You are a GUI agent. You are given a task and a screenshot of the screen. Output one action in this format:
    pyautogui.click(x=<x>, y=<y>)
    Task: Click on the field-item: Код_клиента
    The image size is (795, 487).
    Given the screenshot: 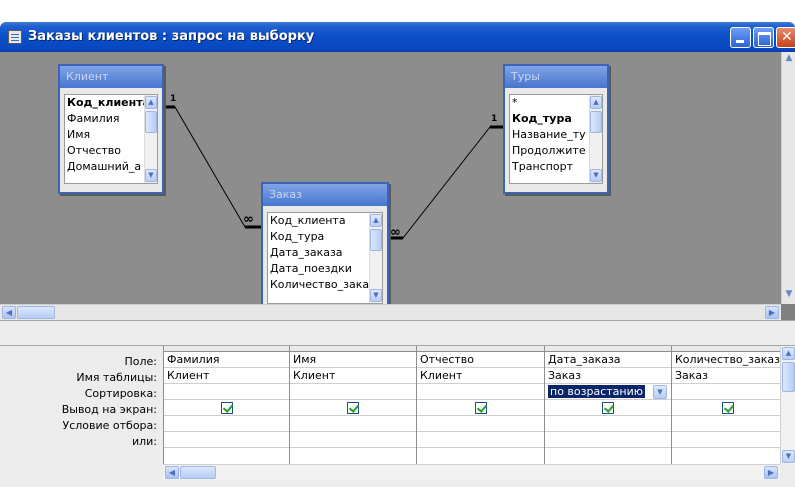 What is the action you would take?
    pyautogui.click(x=325, y=221)
    